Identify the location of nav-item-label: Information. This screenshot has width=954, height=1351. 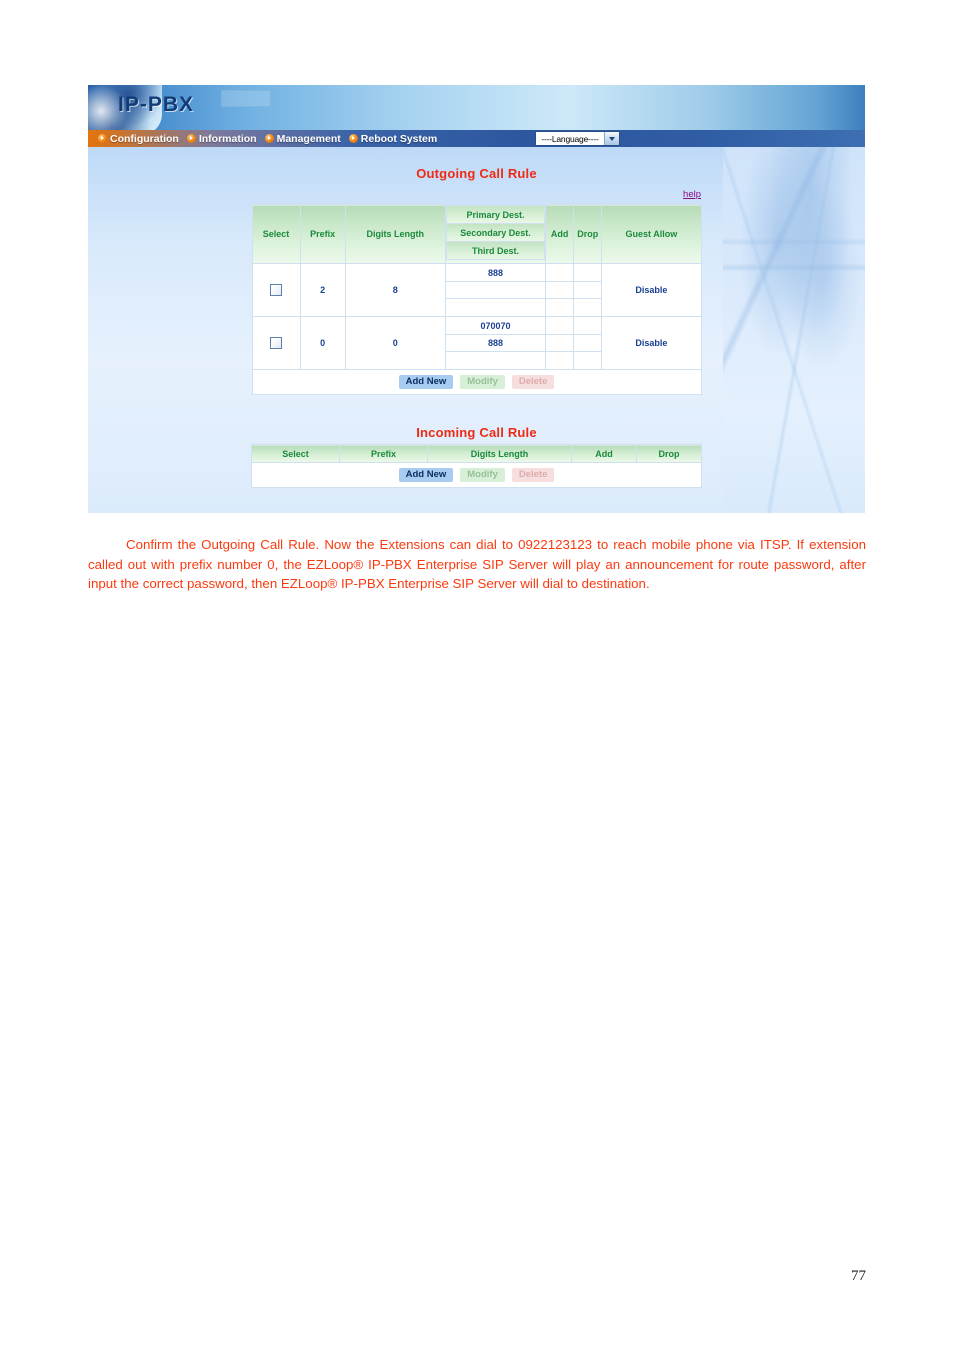
(227, 138).